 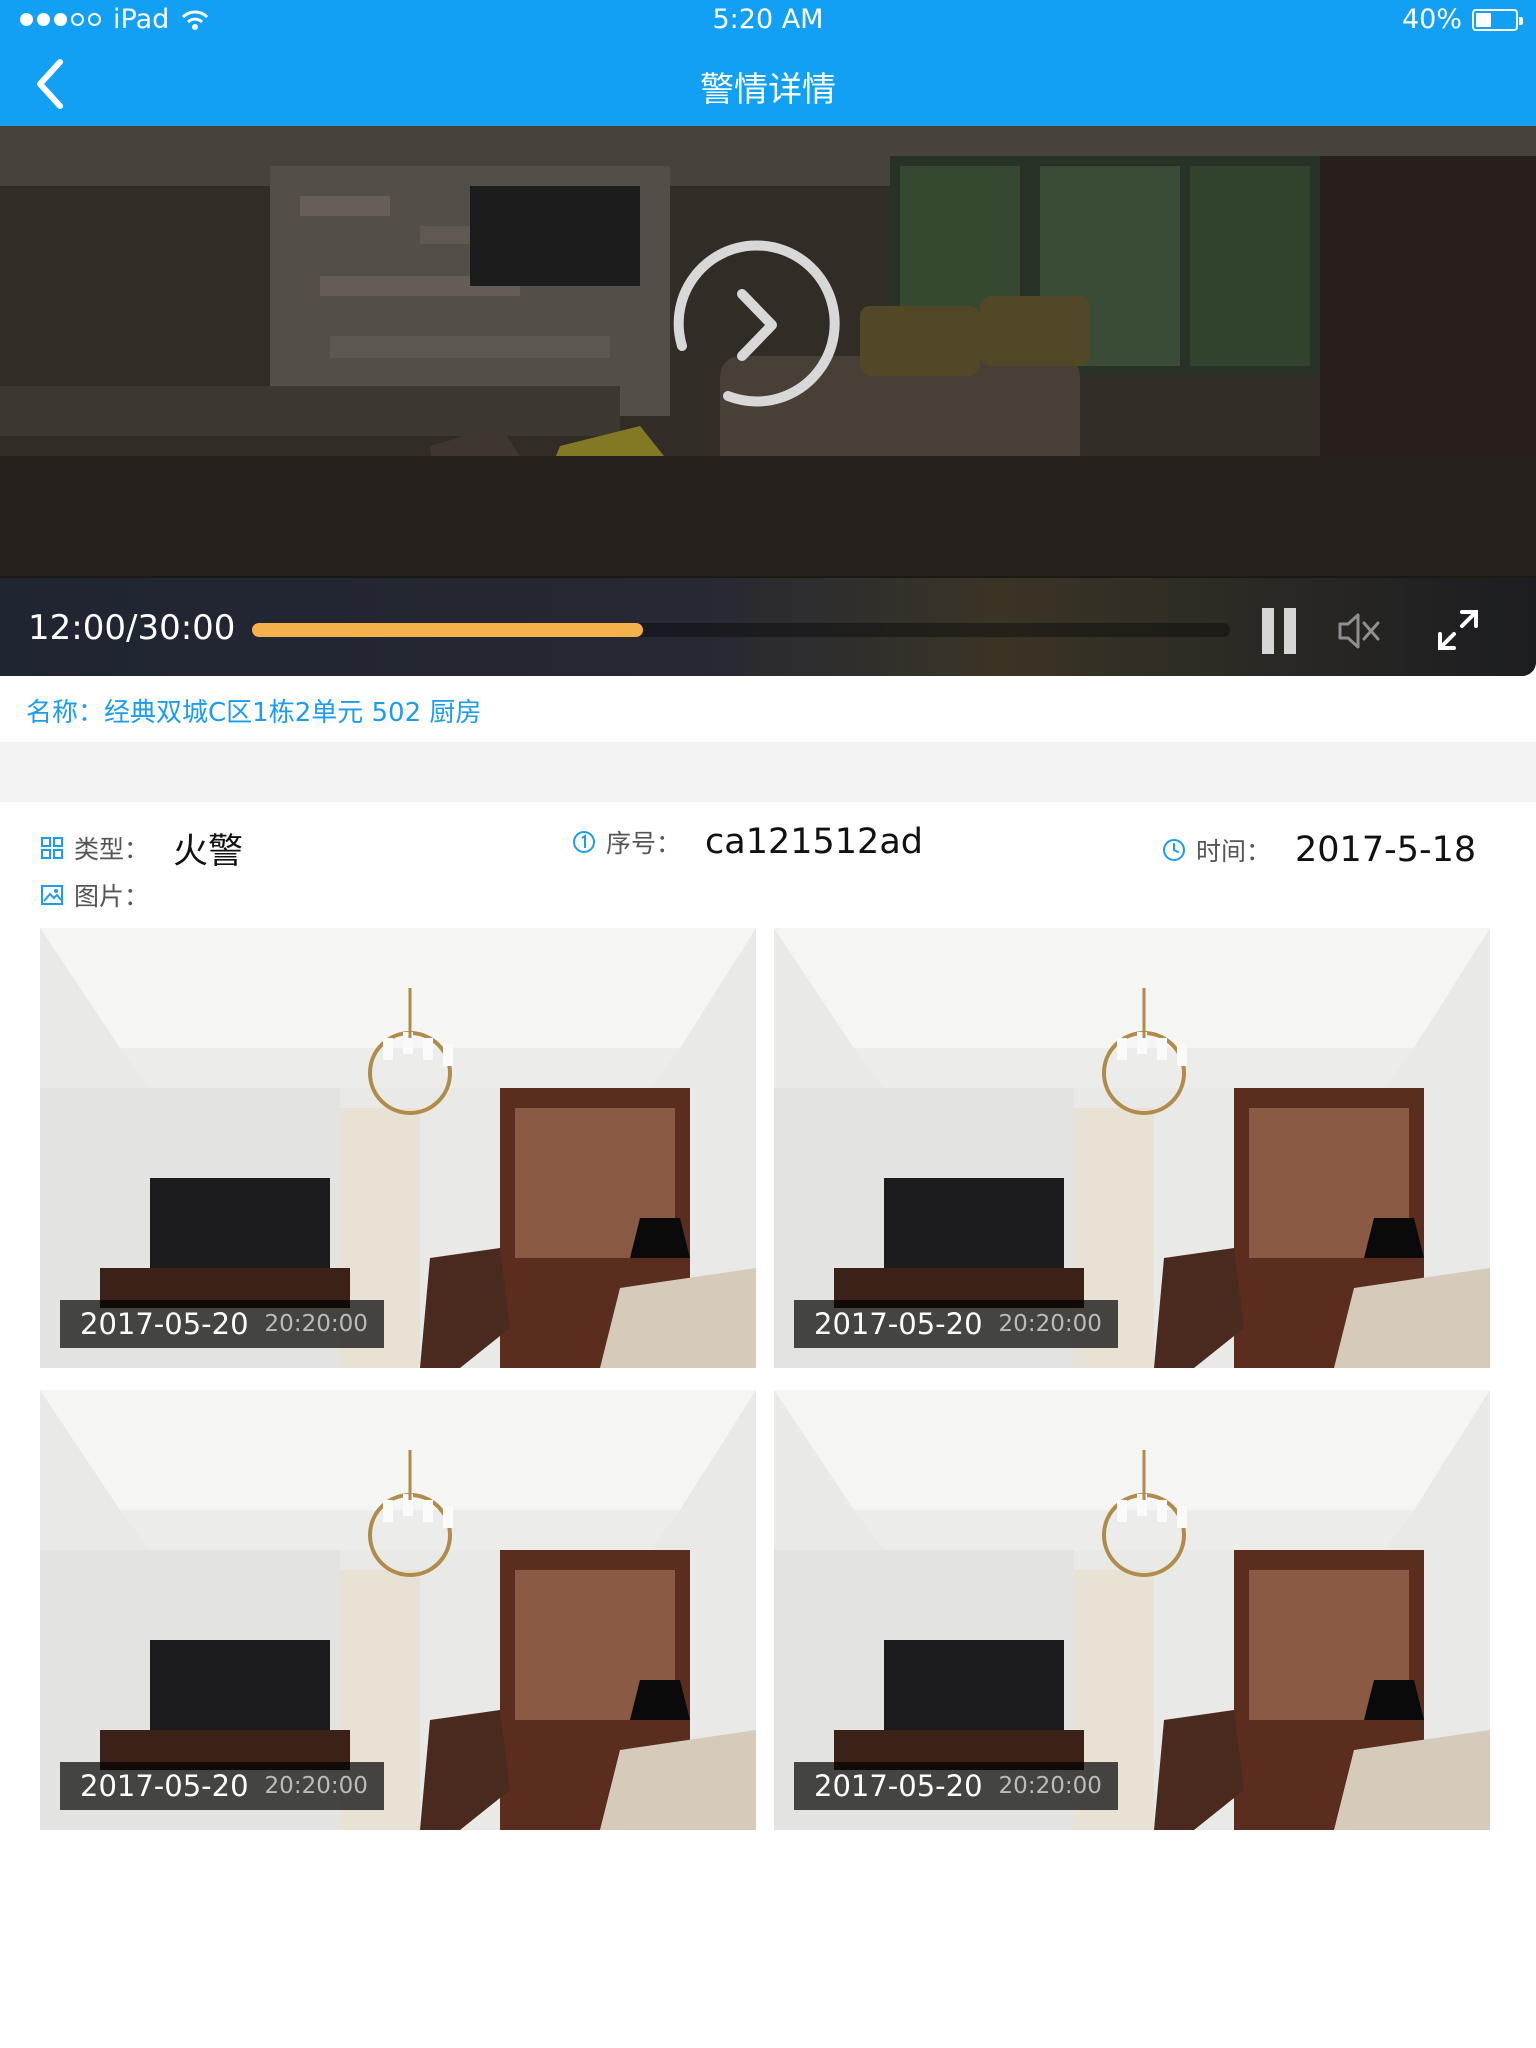 What do you see at coordinates (768, 90) in the screenshot?
I see `page-title: 警情详情` at bounding box center [768, 90].